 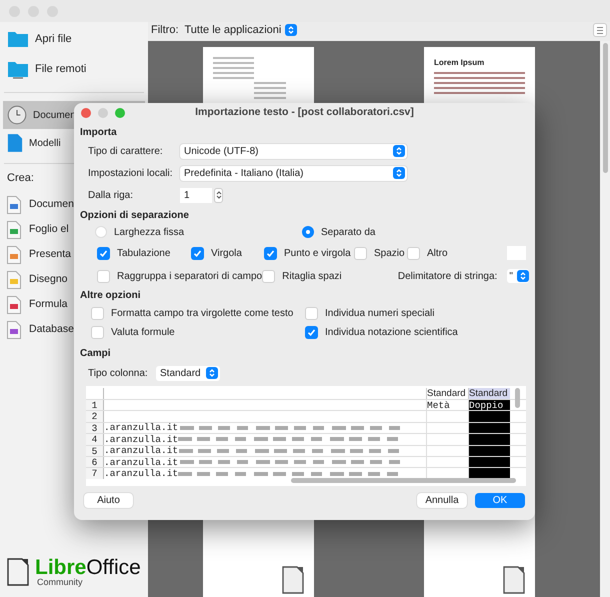 I want to click on row-number: 6, so click(x=95, y=462).